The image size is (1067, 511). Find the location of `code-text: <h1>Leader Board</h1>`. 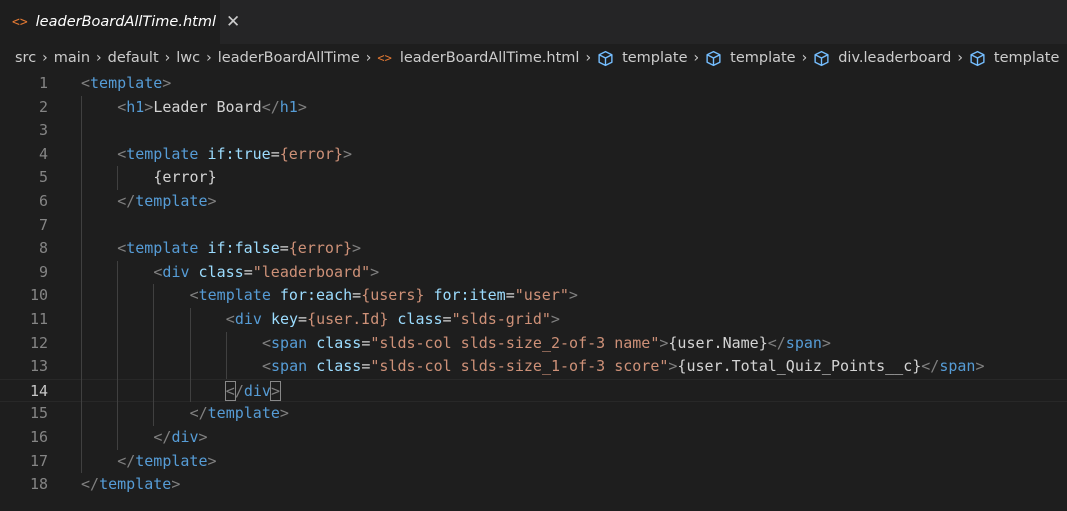

code-text: <h1>Leader Board</h1> is located at coordinates (212, 108).